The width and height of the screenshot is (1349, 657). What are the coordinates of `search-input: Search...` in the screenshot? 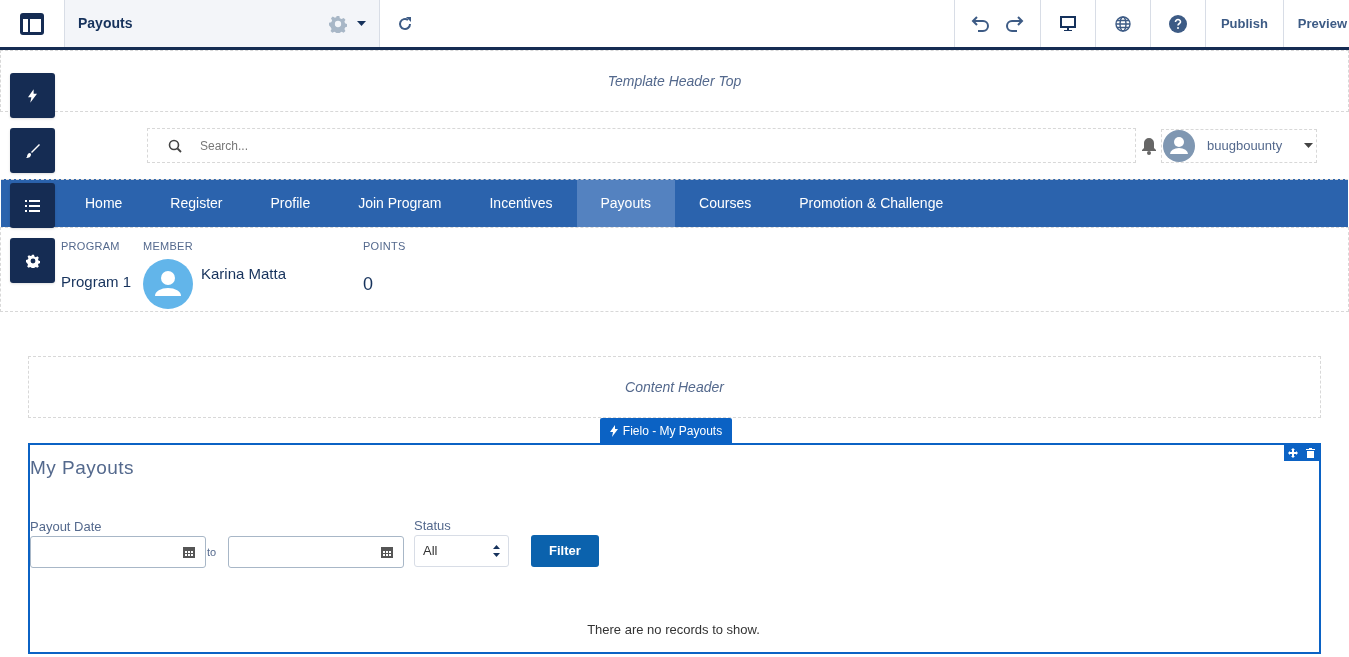 It's located at (667, 145).